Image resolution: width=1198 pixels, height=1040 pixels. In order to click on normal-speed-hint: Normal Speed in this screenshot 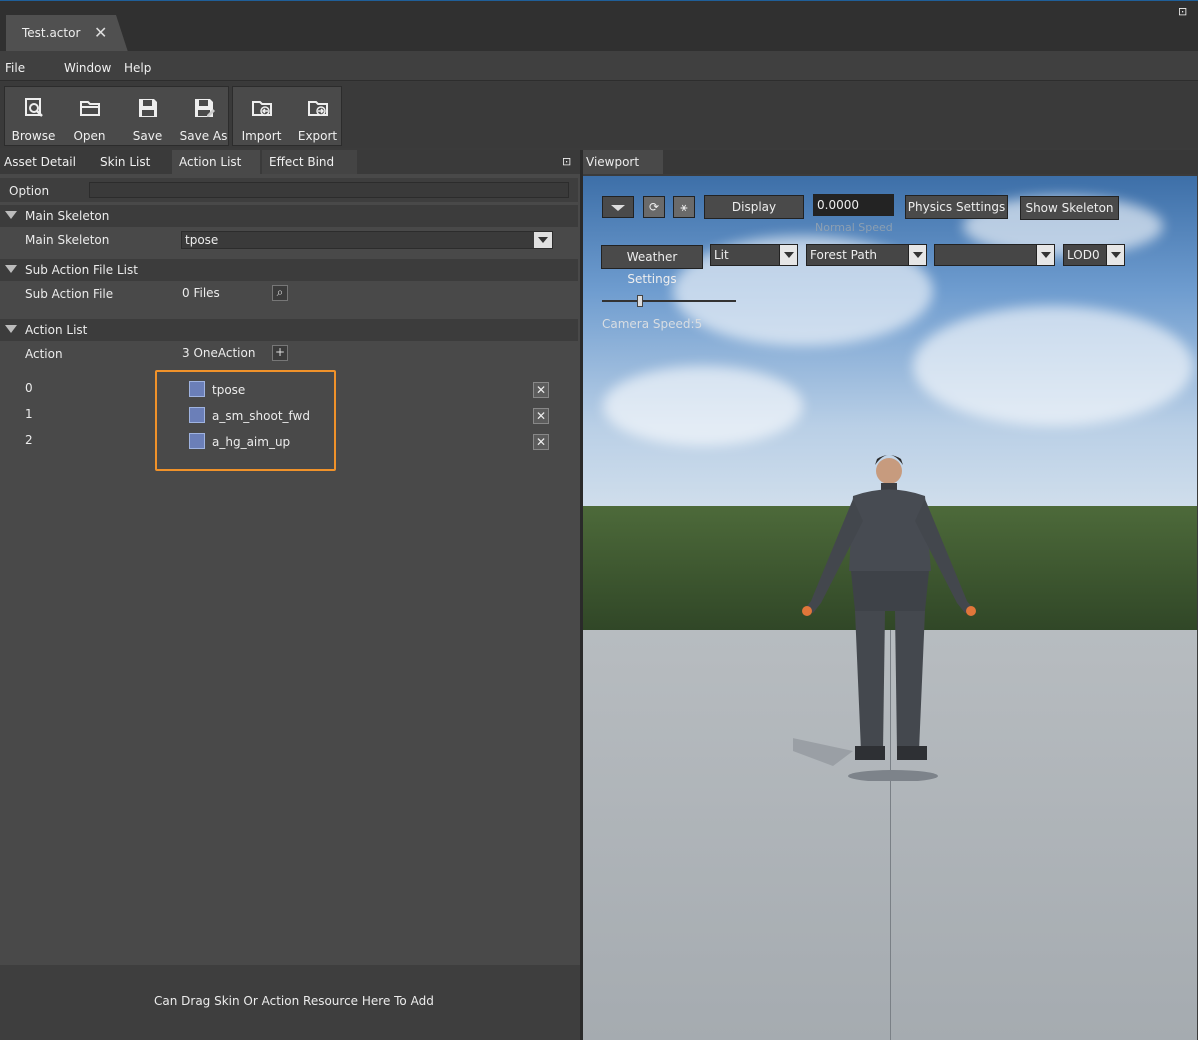, I will do `click(854, 227)`.